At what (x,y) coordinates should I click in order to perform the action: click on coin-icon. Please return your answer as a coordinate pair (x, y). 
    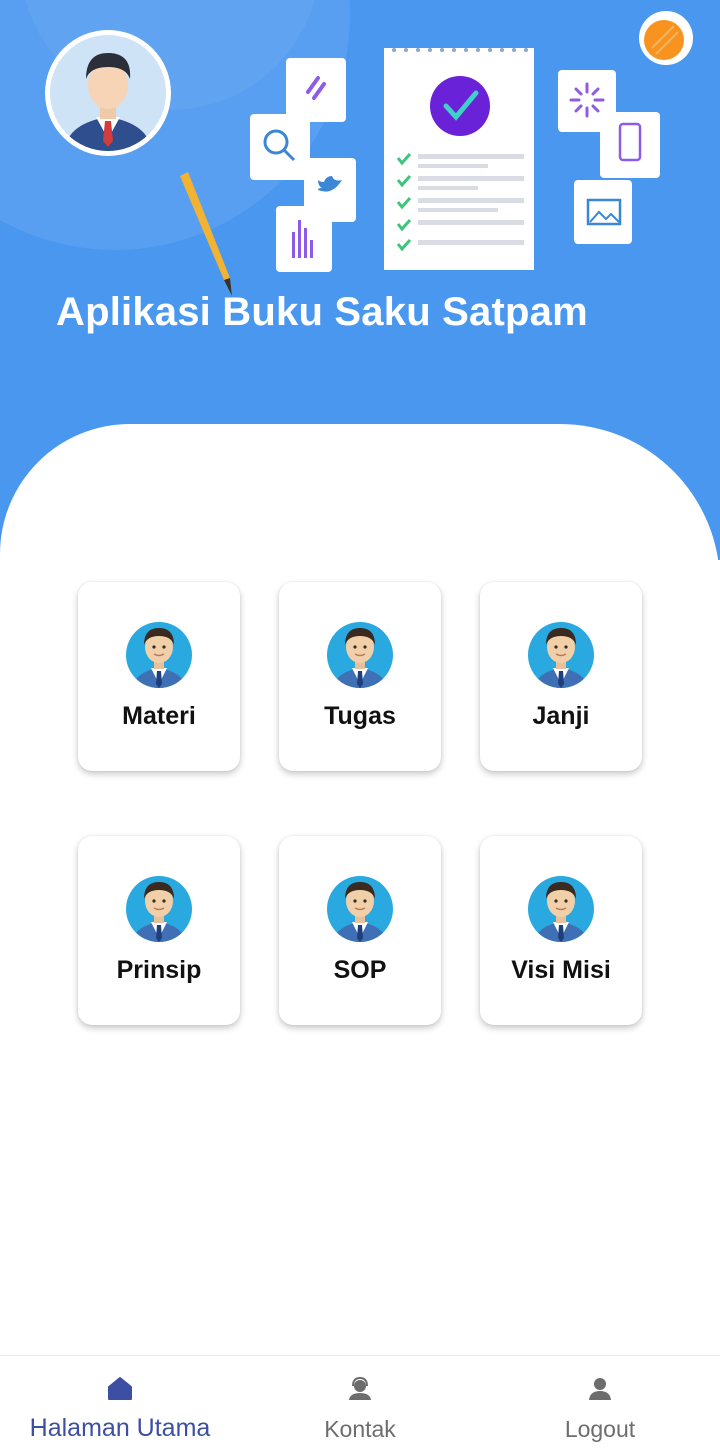
    Looking at the image, I should click on (666, 38).